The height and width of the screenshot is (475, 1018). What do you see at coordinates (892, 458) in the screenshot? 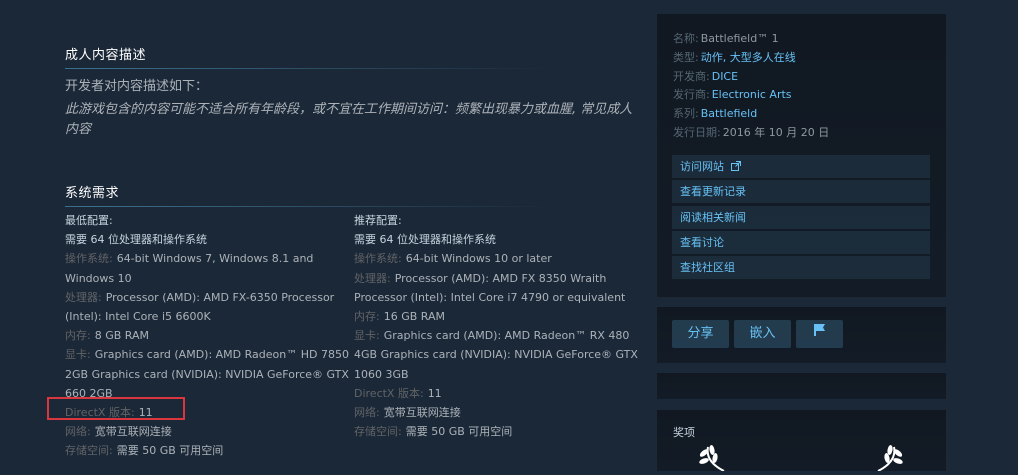
I see `laurel-right-icon` at bounding box center [892, 458].